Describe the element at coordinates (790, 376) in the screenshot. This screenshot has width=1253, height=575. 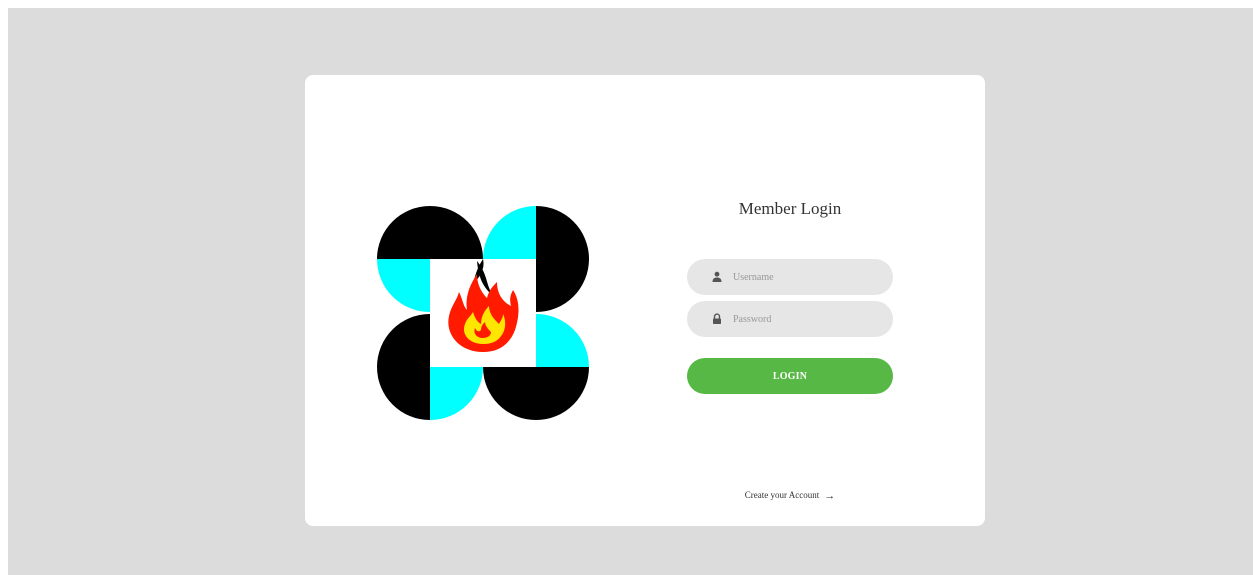
I see `login-button: LOGIN` at that location.